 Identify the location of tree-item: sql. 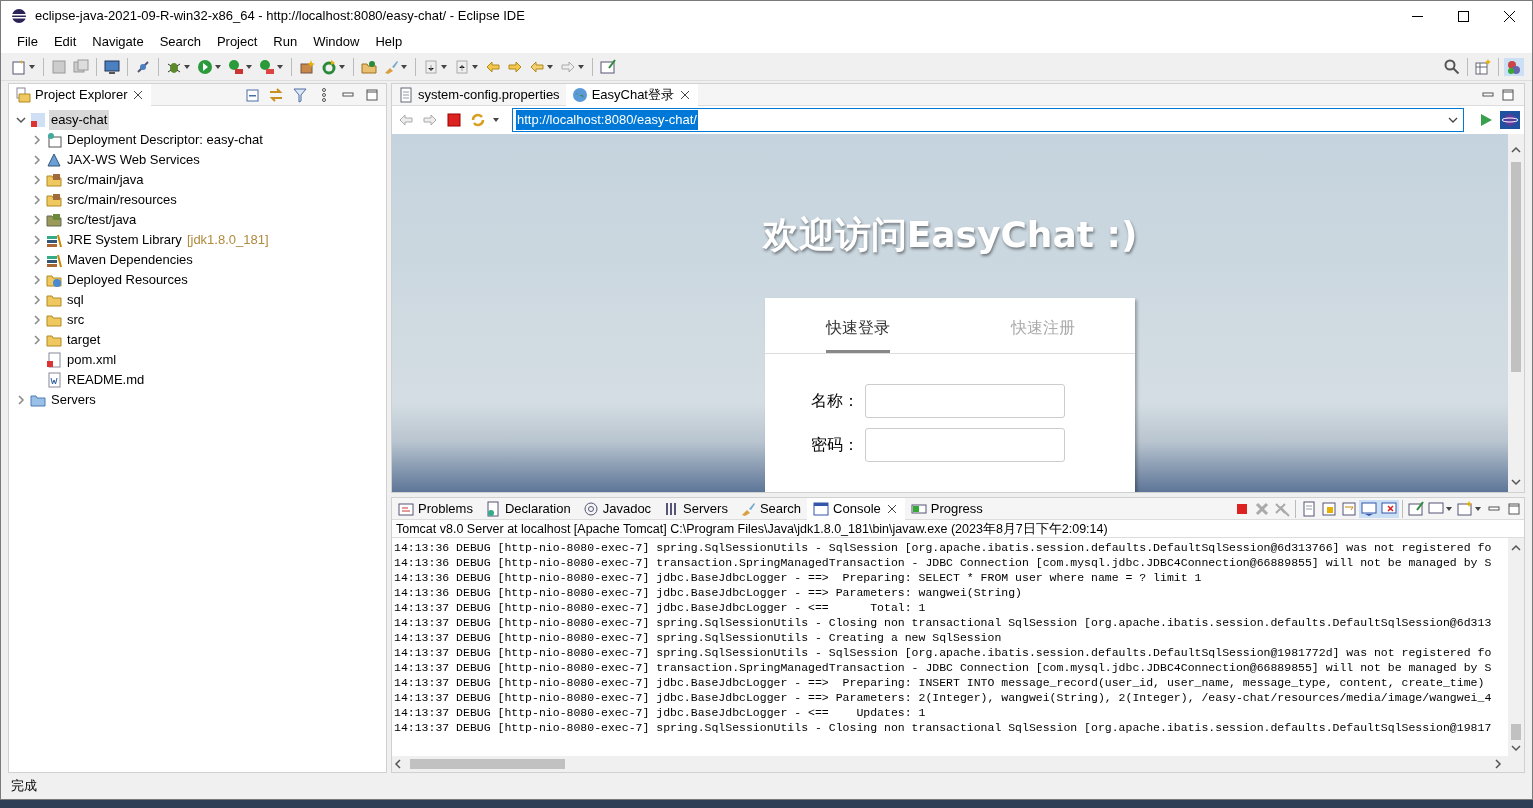
(75, 300).